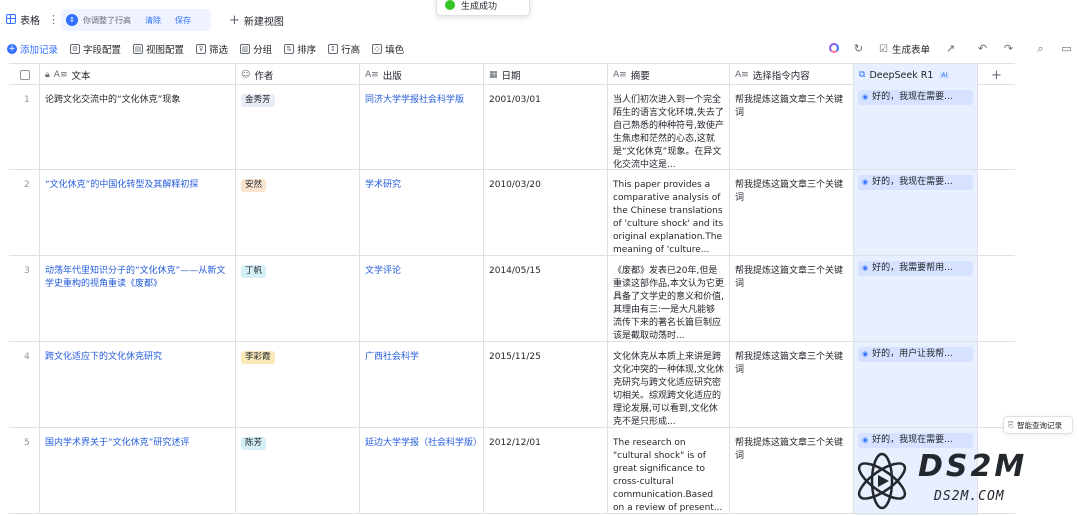  Describe the element at coordinates (388, 49) in the screenshot. I see `fill-color-button: ◇ 填色` at that location.